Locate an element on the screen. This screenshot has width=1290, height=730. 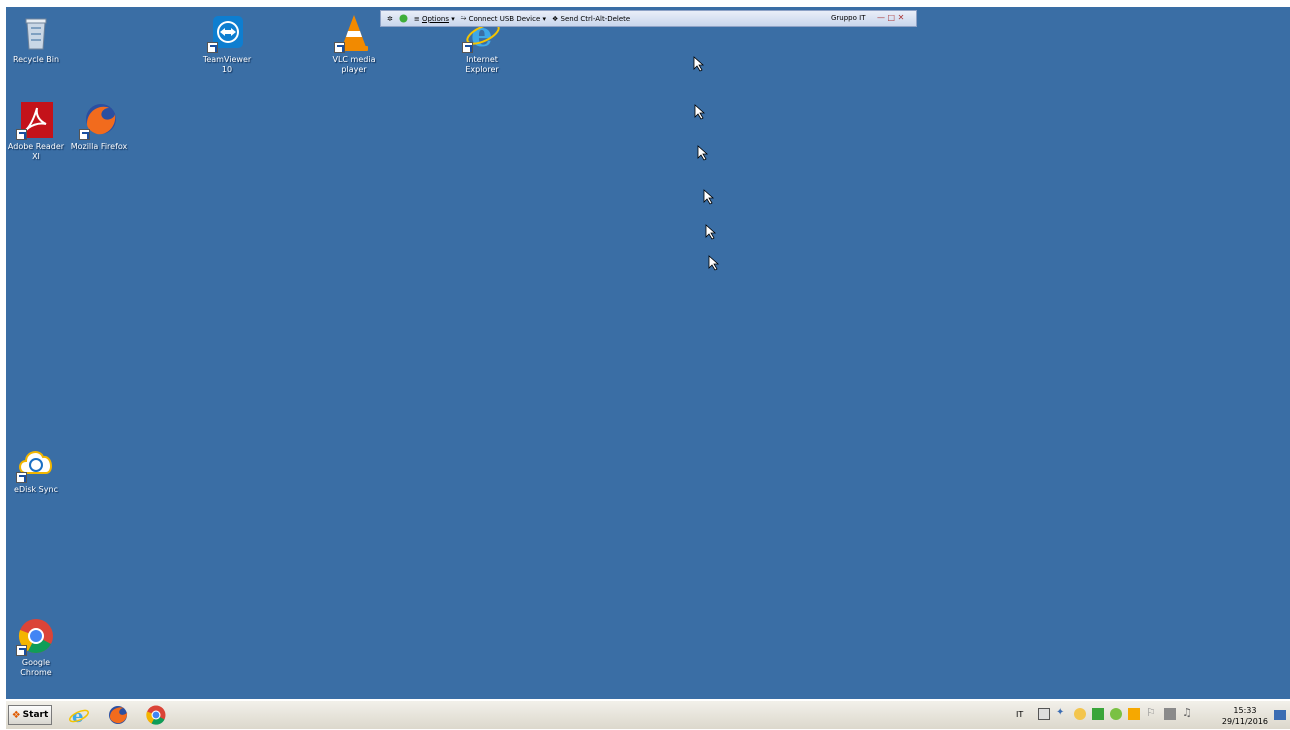
send-ctrl-alt-delete-label: Send Ctrl-Alt-Delete is located at coordinates (595, 18).